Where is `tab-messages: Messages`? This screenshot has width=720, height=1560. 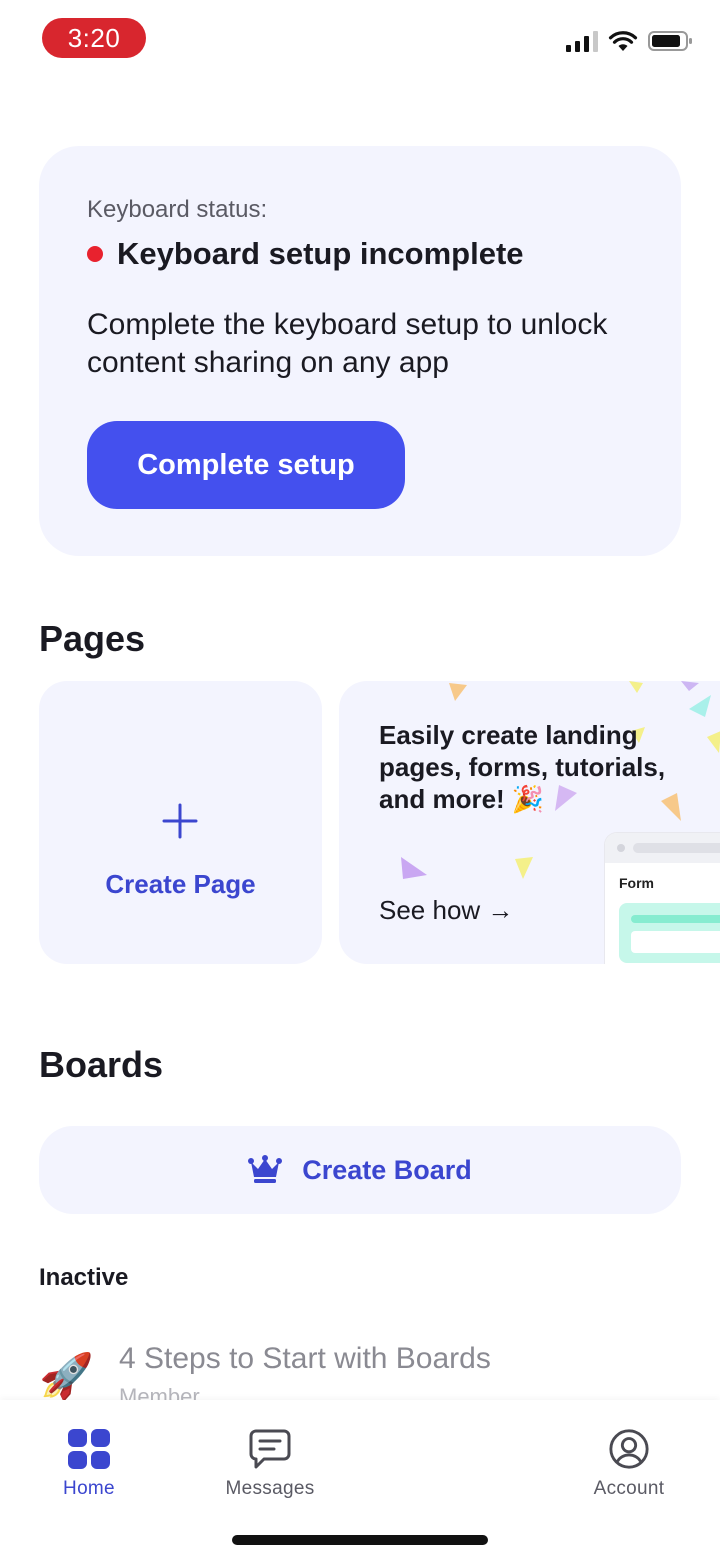 tab-messages: Messages is located at coordinates (270, 1464).